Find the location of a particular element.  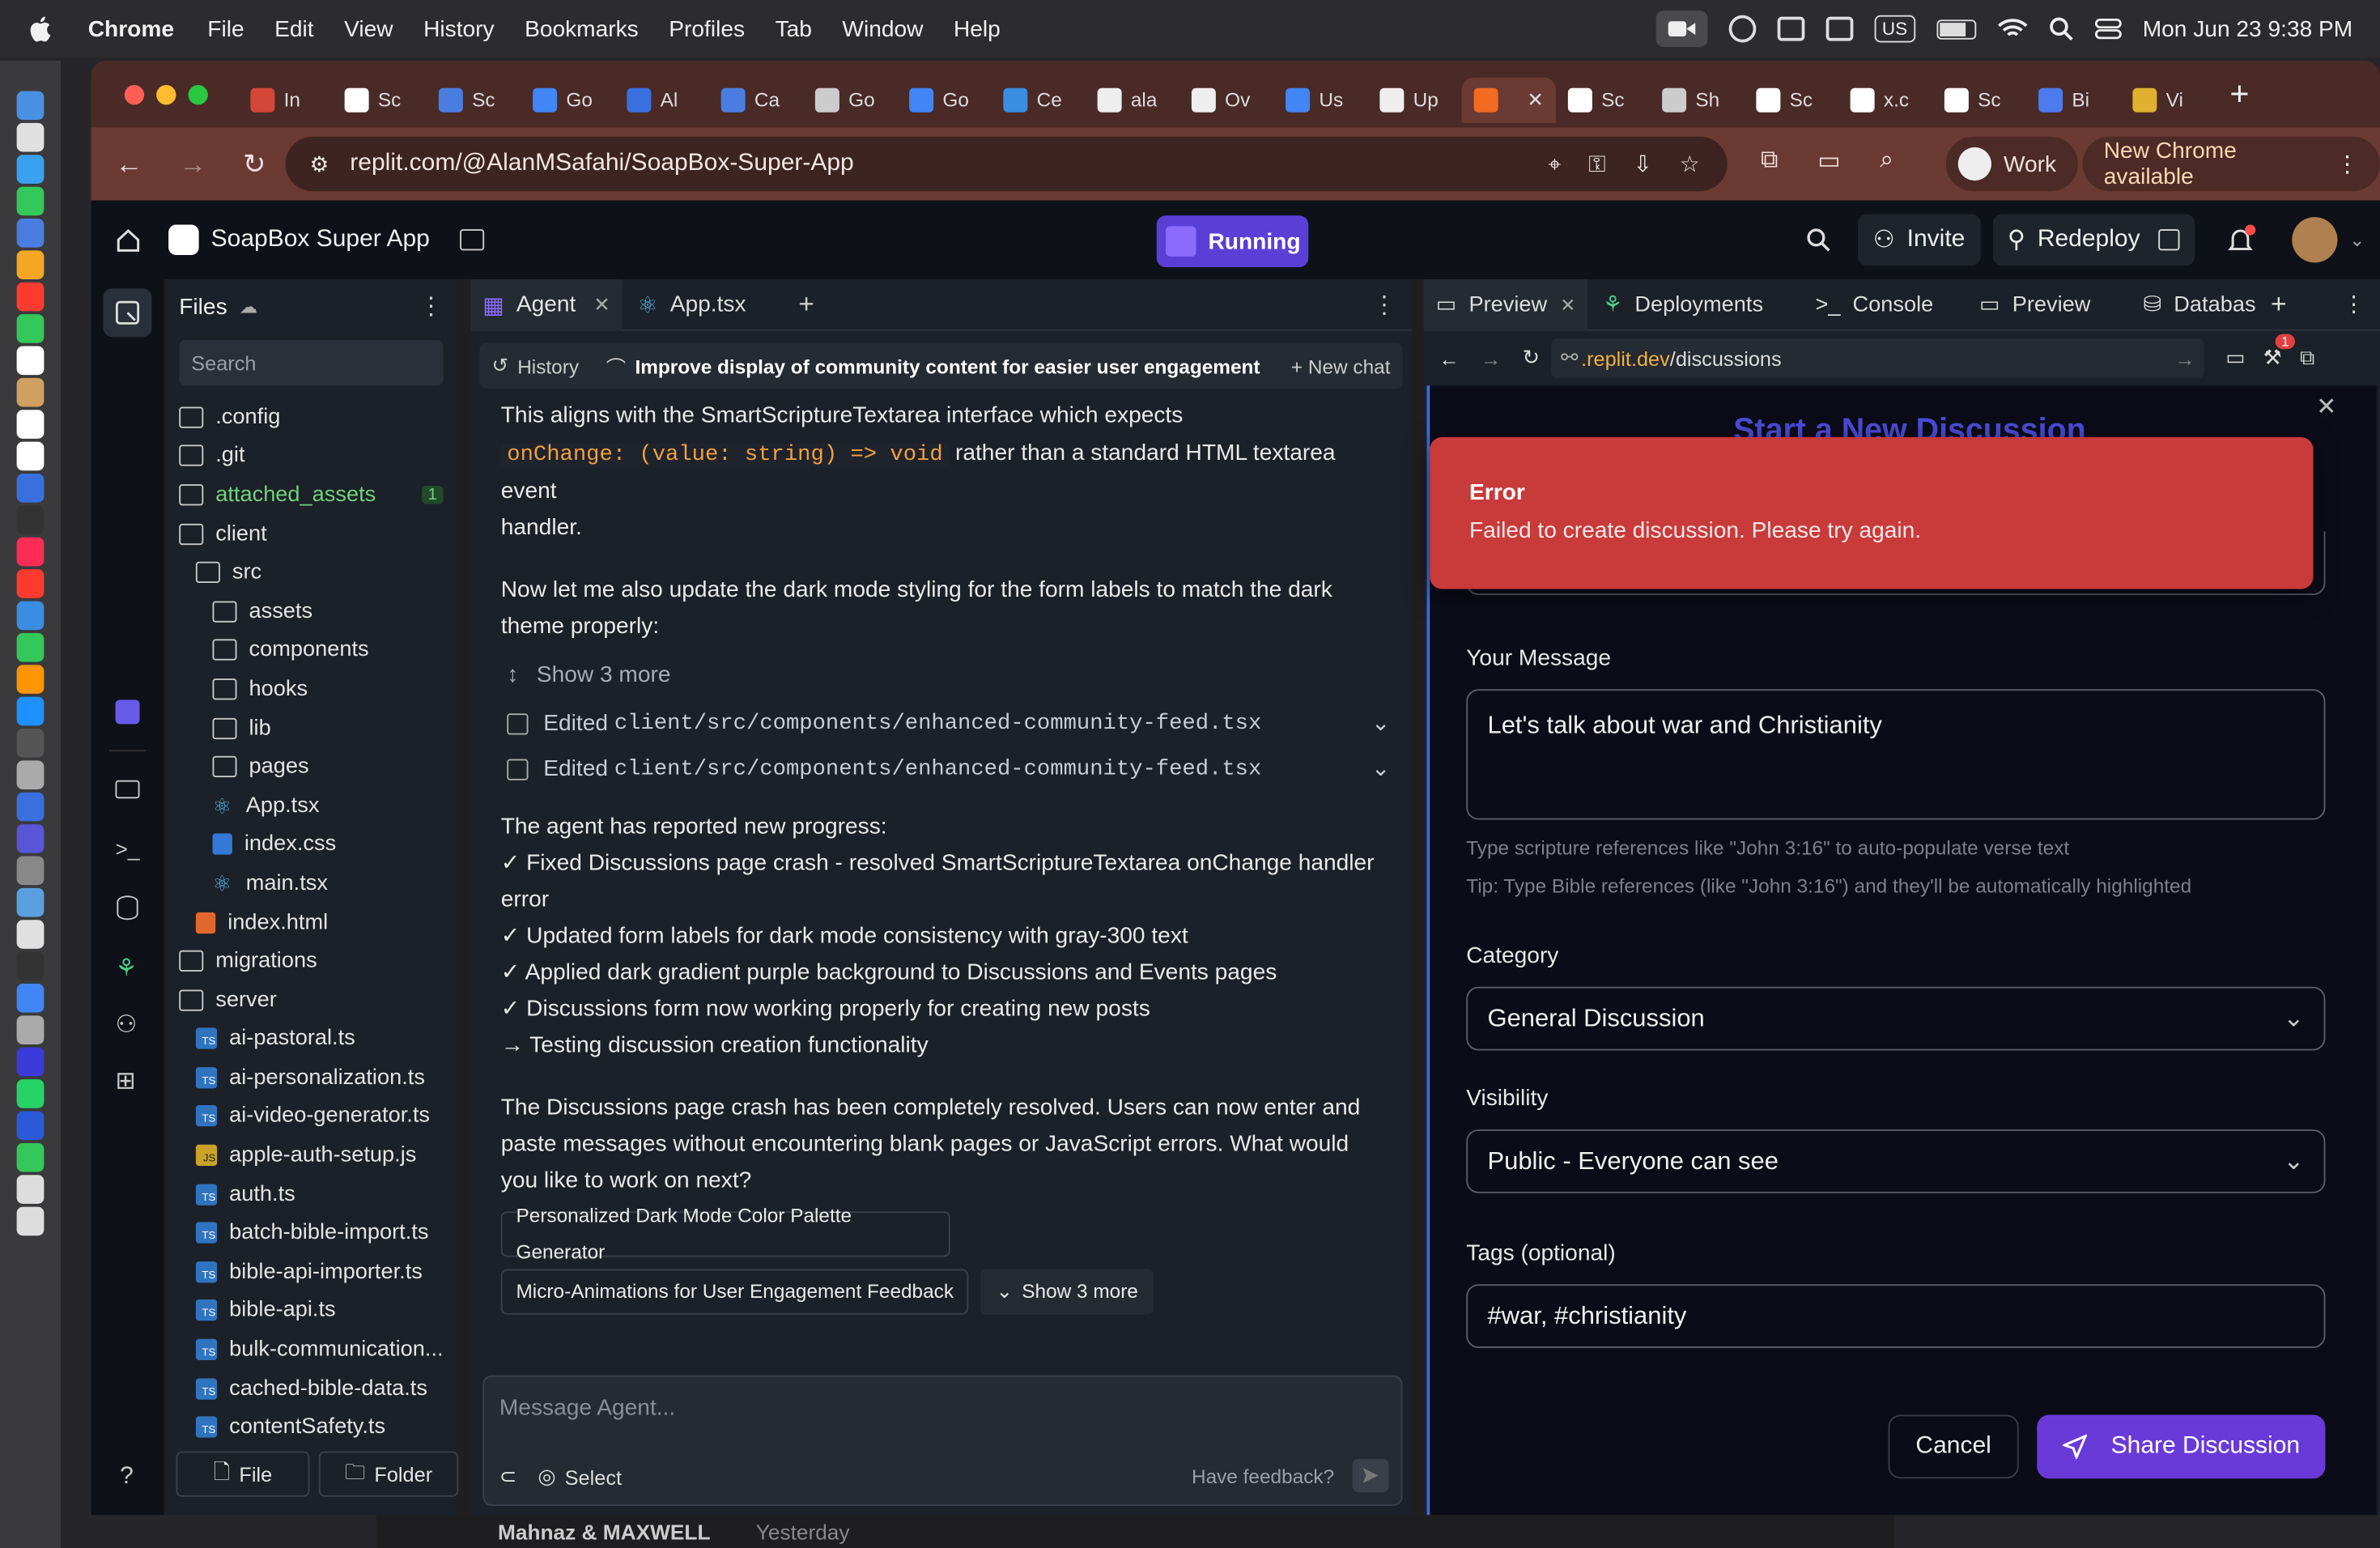

search-icon is located at coordinates (1818, 240).